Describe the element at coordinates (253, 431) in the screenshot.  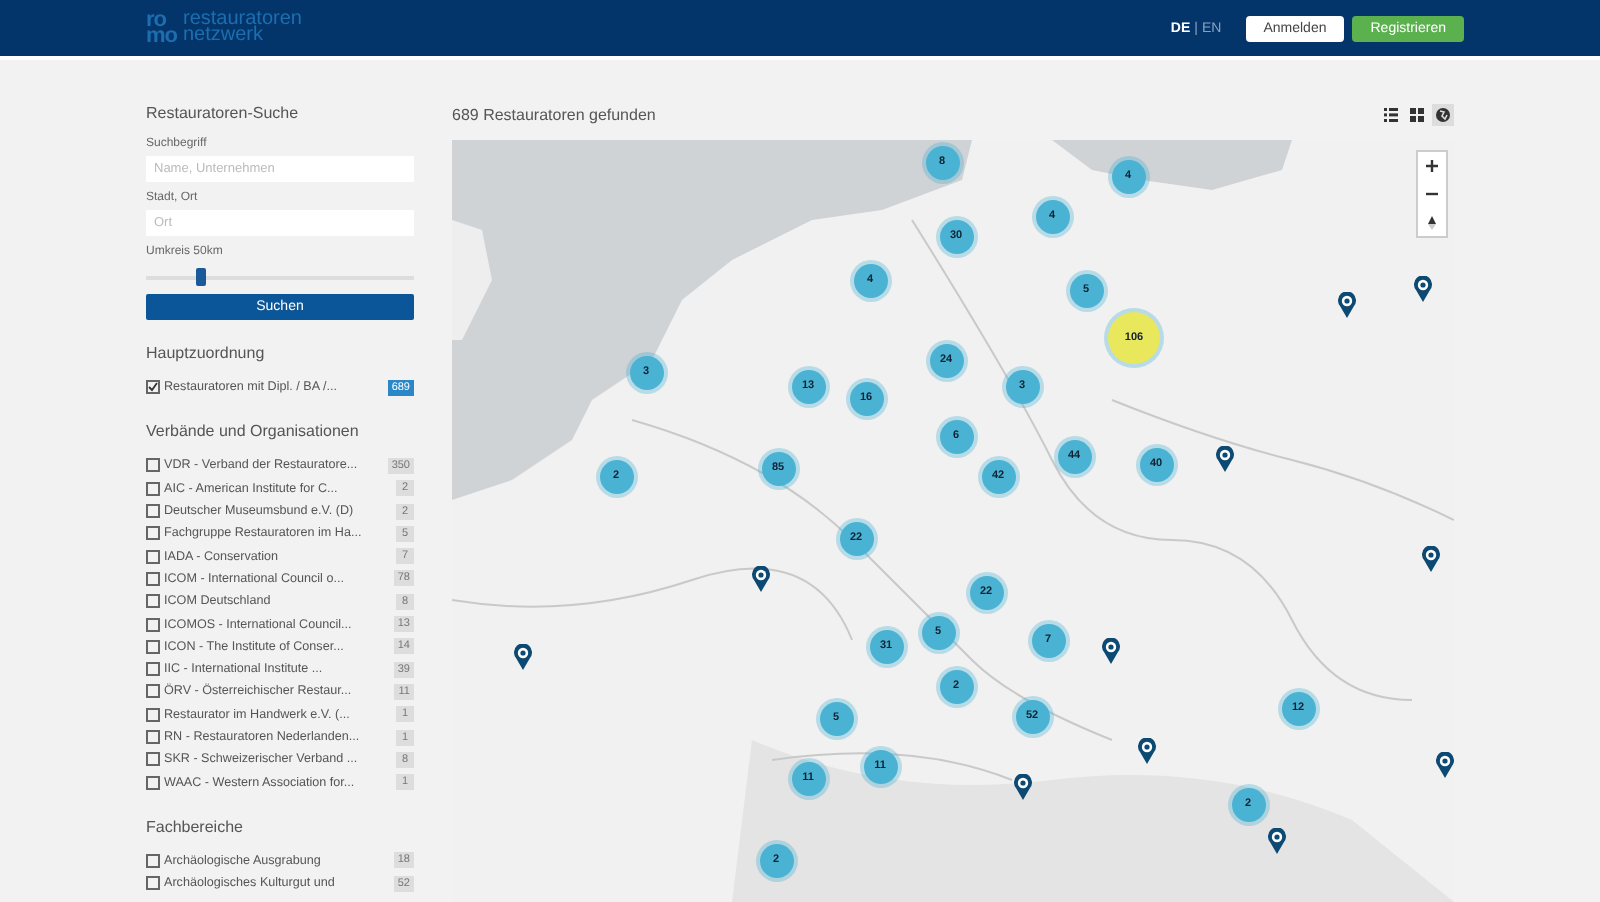
I see `group-title: Verbände und Organisationen` at that location.